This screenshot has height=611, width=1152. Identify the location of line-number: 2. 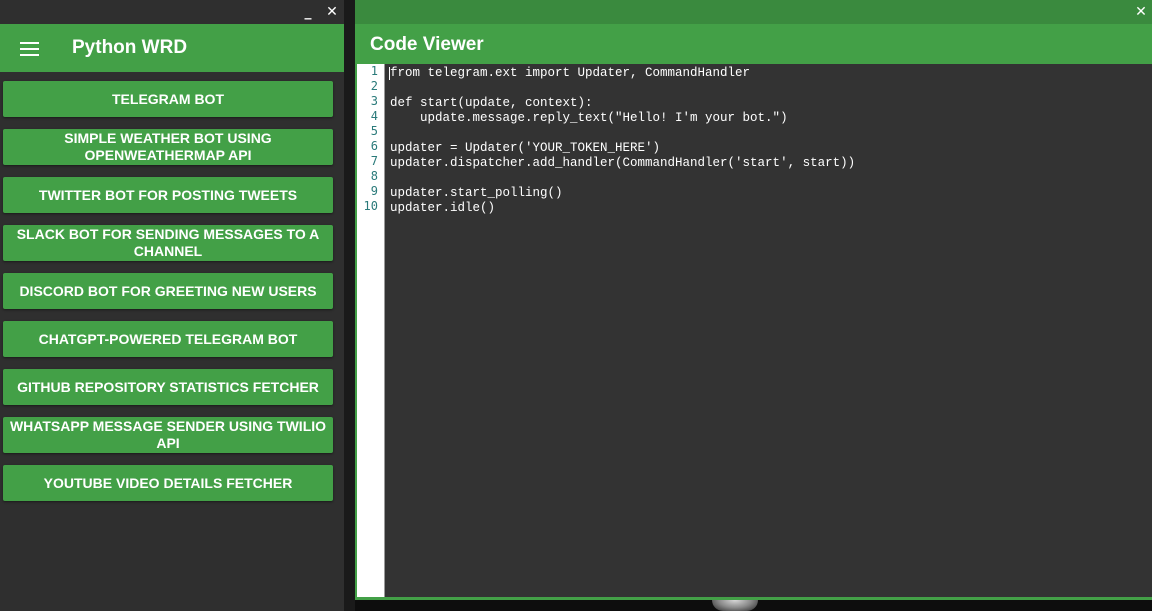
(374, 86).